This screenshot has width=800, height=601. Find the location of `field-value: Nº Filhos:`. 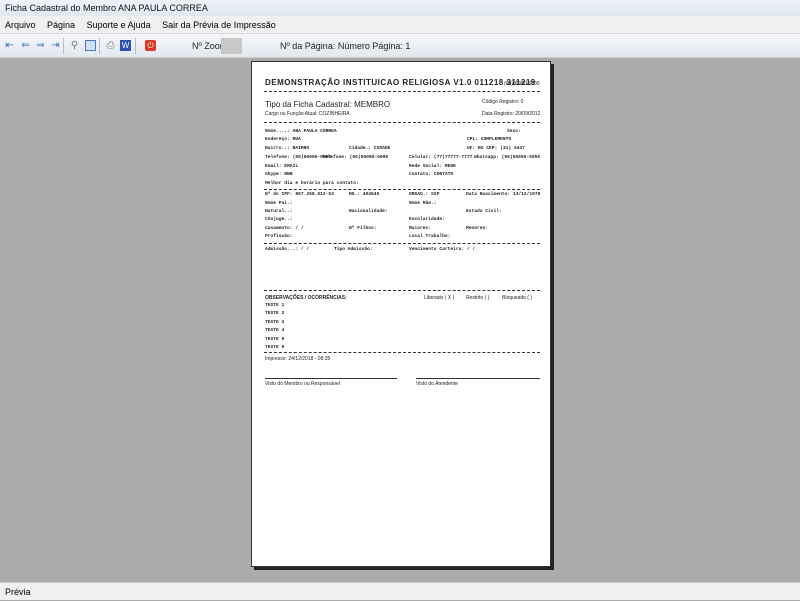

field-value: Nº Filhos: is located at coordinates (363, 228).